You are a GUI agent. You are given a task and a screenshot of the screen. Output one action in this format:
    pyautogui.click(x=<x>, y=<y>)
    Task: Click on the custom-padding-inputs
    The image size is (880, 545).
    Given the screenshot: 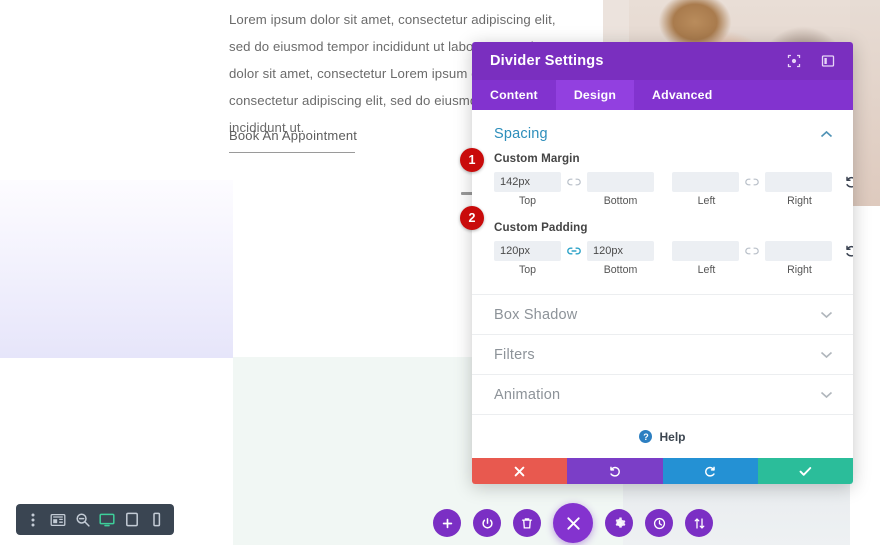 What is the action you would take?
    pyautogui.click(x=673, y=250)
    